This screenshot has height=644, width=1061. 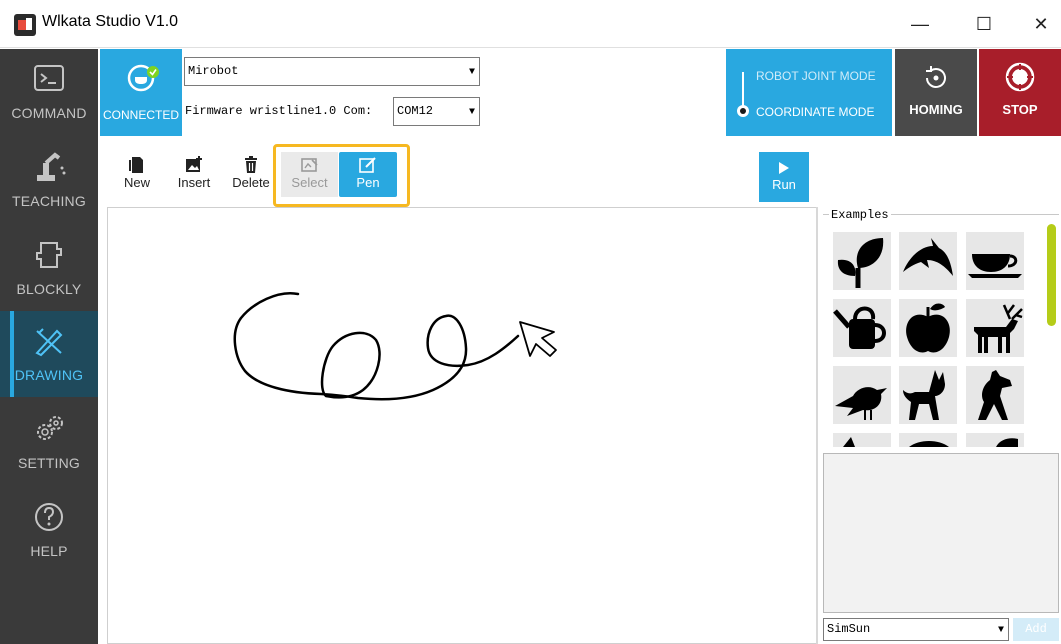 I want to click on example-deer, so click(x=995, y=328).